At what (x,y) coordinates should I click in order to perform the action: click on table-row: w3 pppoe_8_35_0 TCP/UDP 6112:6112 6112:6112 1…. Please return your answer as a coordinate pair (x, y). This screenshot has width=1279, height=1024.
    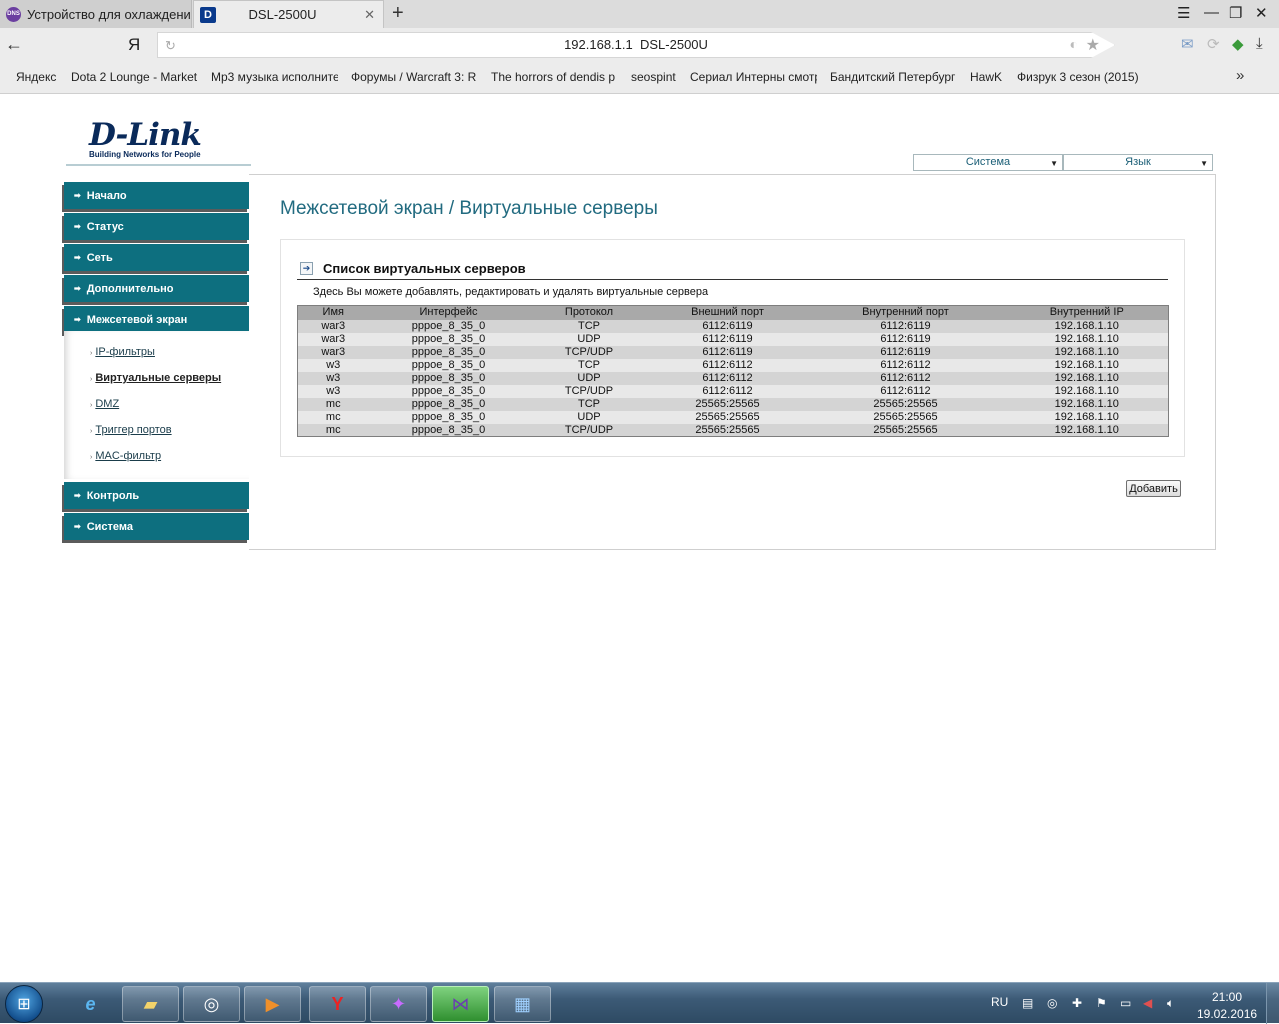
    Looking at the image, I should click on (733, 391).